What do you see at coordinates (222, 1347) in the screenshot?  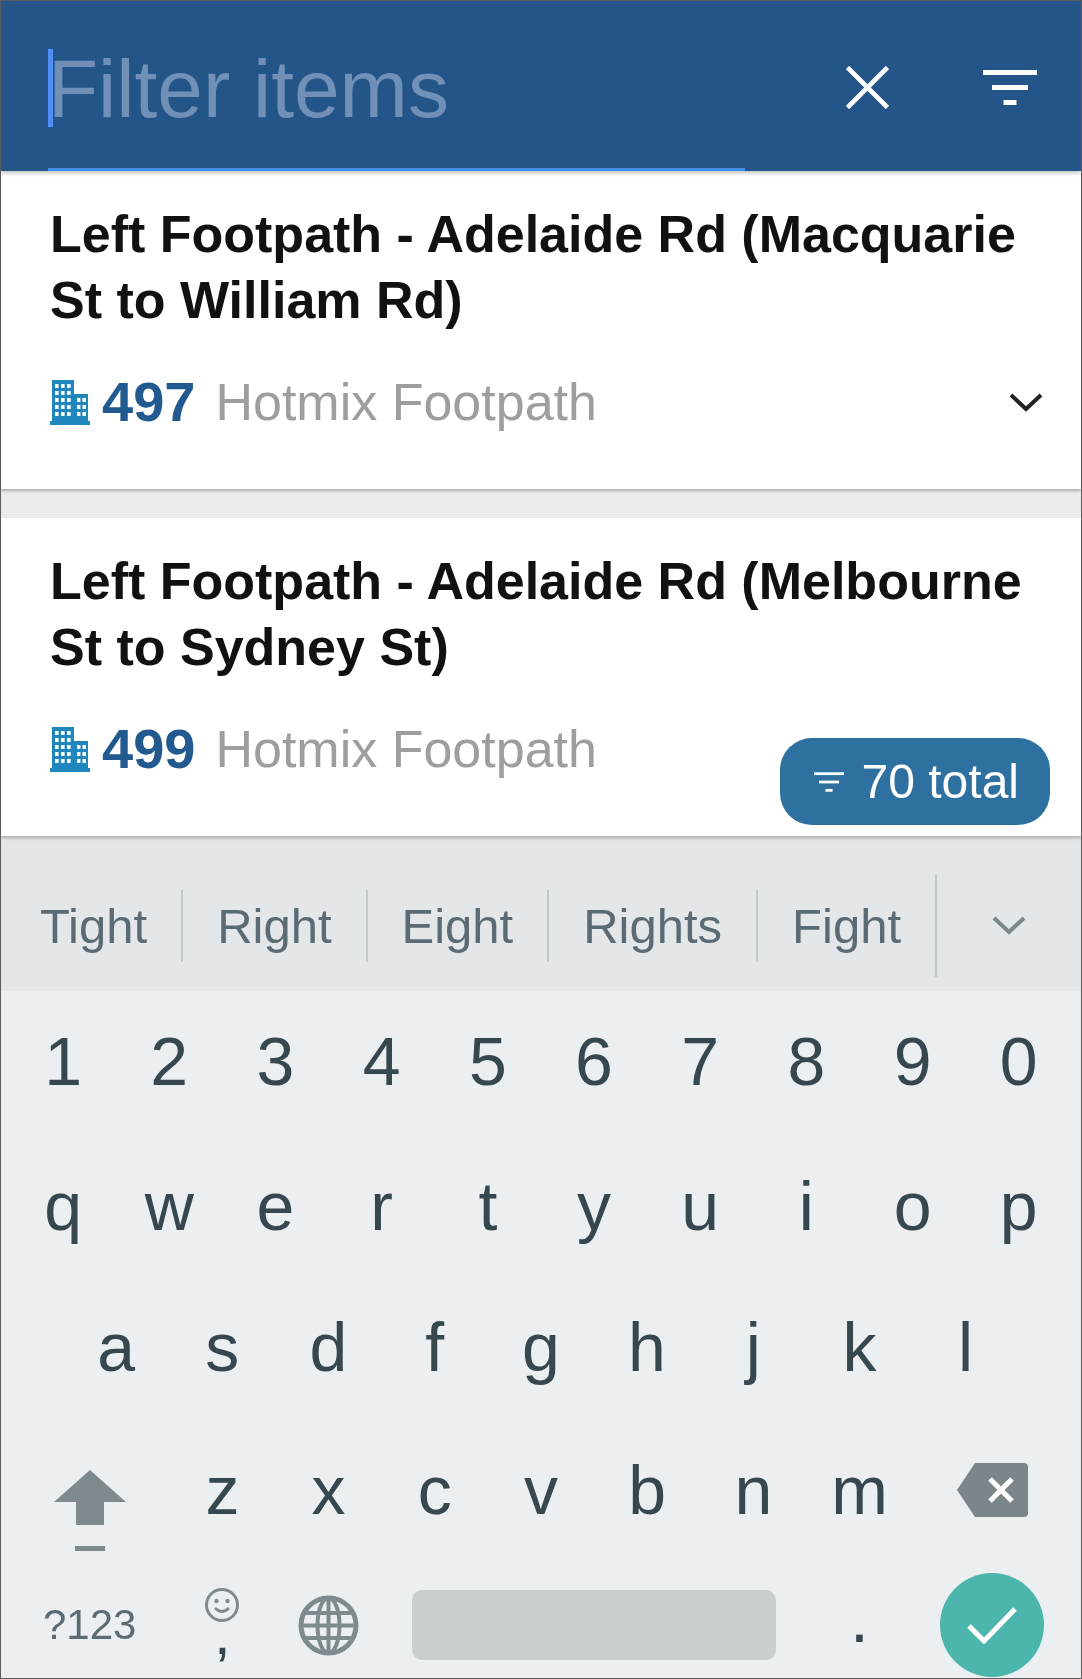 I see `keyboard-key: s` at bounding box center [222, 1347].